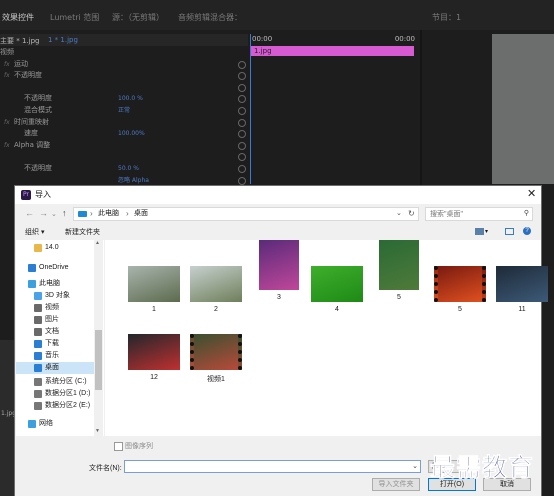  I want to click on playhead, so click(250, 109).